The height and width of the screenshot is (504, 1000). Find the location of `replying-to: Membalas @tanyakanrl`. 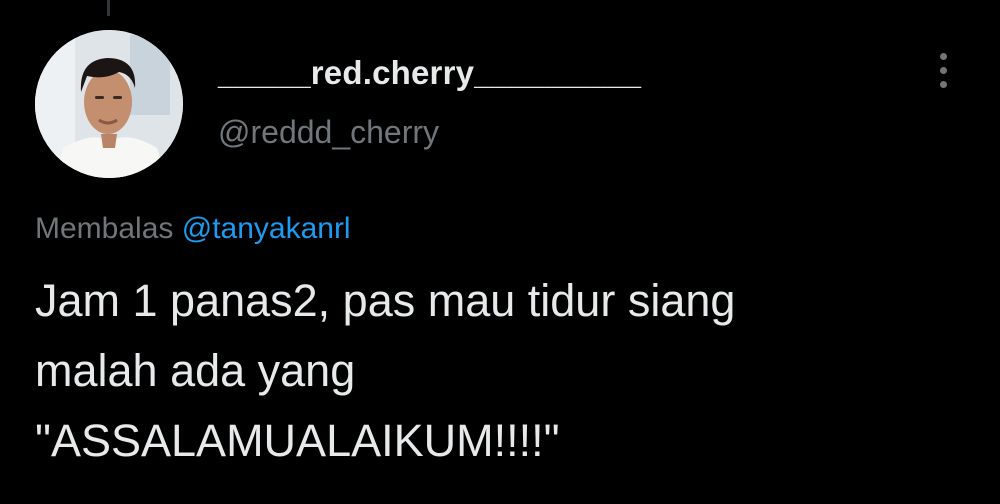

replying-to: Membalas @tanyakanrl is located at coordinates (193, 229).